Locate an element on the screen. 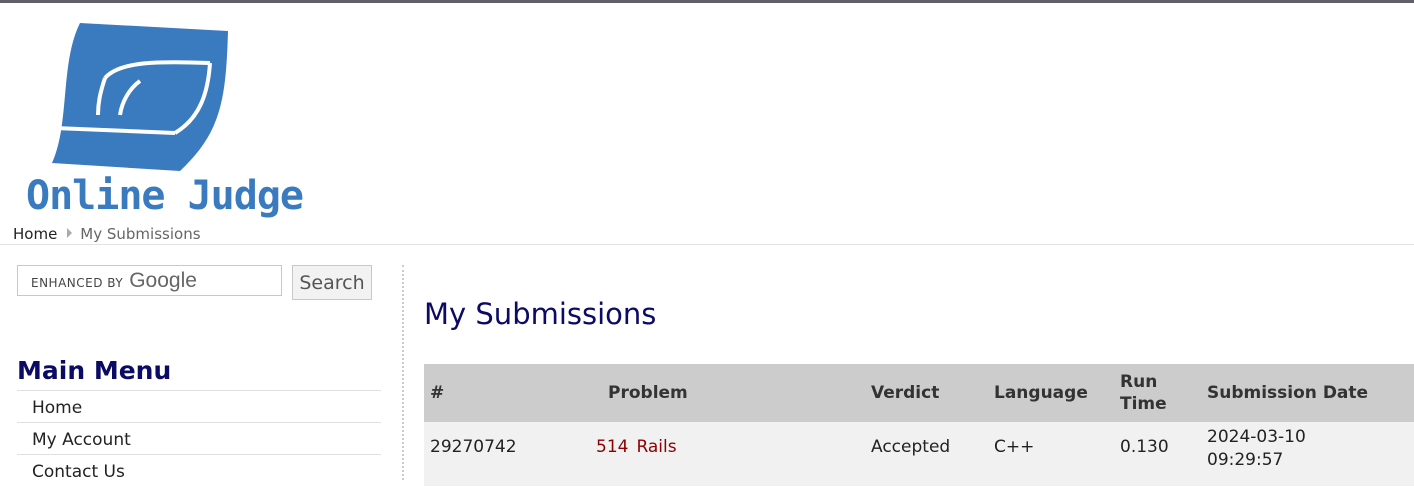  verdict: Accepted is located at coordinates (926, 454).